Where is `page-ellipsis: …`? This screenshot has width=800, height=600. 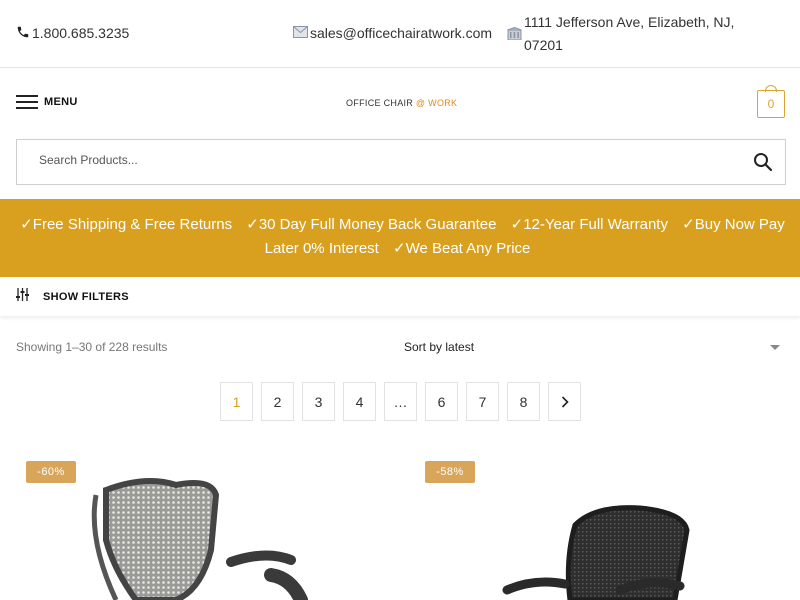 page-ellipsis: … is located at coordinates (400, 401).